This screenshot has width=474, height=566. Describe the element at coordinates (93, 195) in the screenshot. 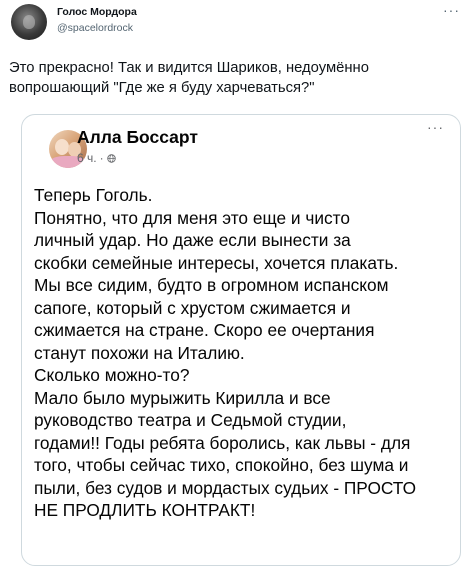

I see `quoted-text-line: Теперь Гоголь.` at that location.